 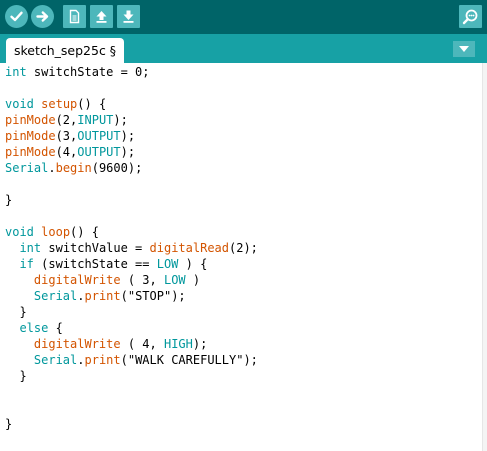 I want to click on code-token: ( 3,, so click(x=142, y=280).